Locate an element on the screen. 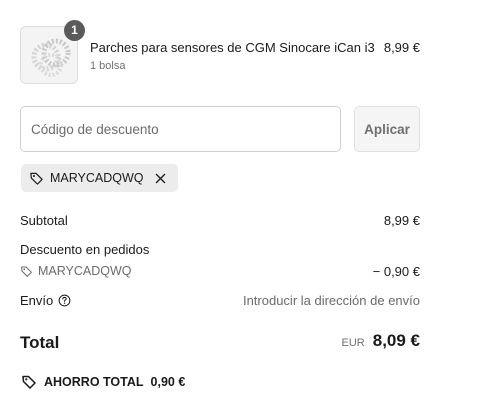  order-discount-label: Descuento en pedidos is located at coordinates (85, 249).